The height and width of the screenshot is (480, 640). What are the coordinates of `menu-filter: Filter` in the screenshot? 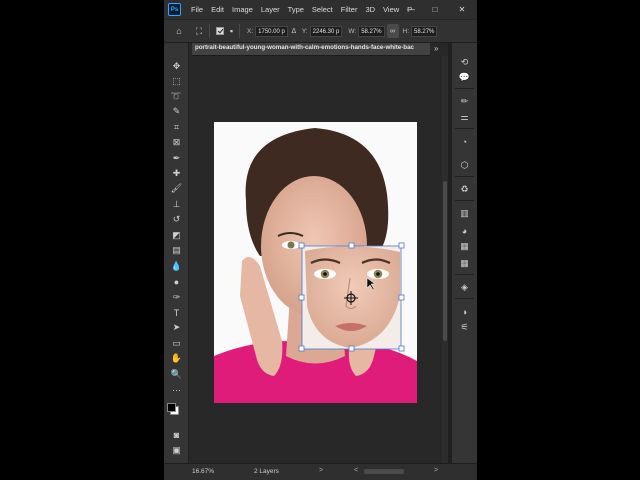 It's located at (349, 9).